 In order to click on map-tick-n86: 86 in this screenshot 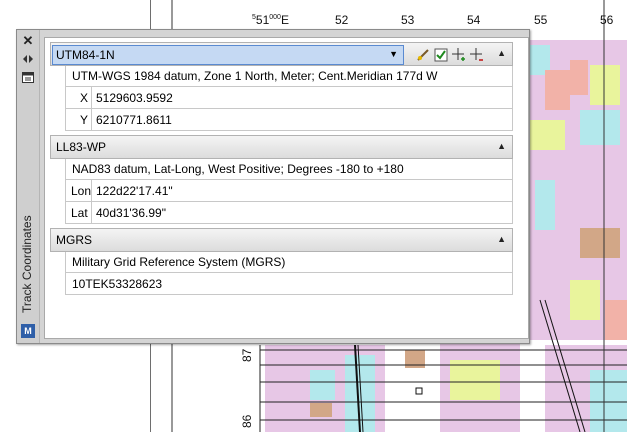, I will do `click(247, 421)`.